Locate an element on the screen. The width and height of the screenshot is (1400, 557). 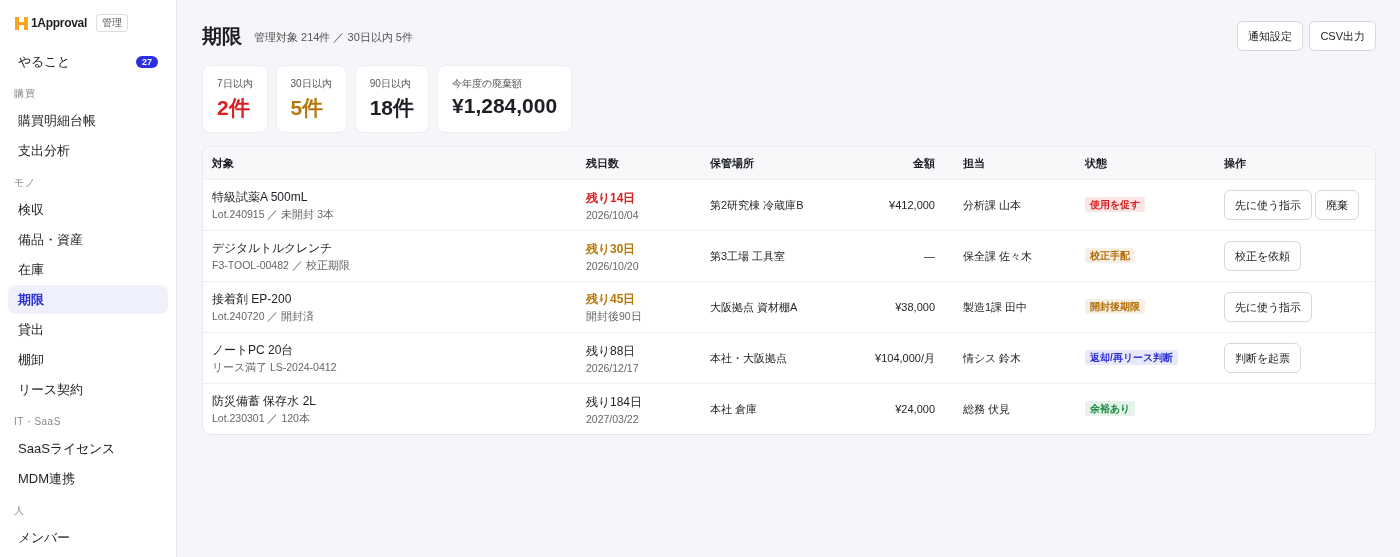
remaining-days: 残り45日 is located at coordinates (611, 299).